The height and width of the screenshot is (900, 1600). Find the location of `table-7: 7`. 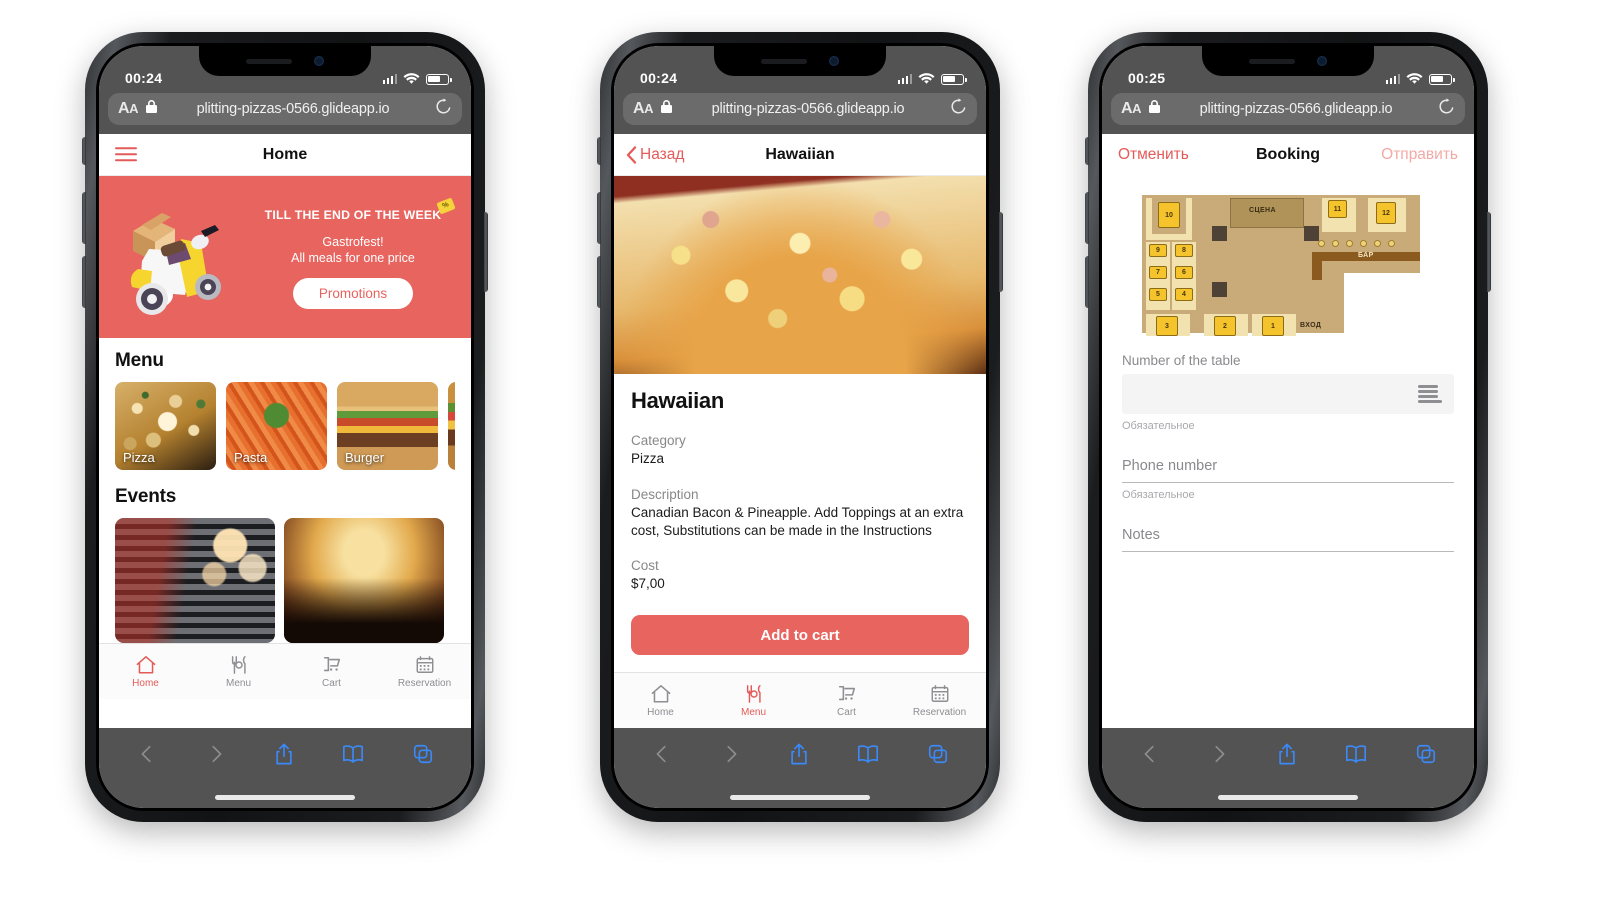

table-7: 7 is located at coordinates (1158, 272).